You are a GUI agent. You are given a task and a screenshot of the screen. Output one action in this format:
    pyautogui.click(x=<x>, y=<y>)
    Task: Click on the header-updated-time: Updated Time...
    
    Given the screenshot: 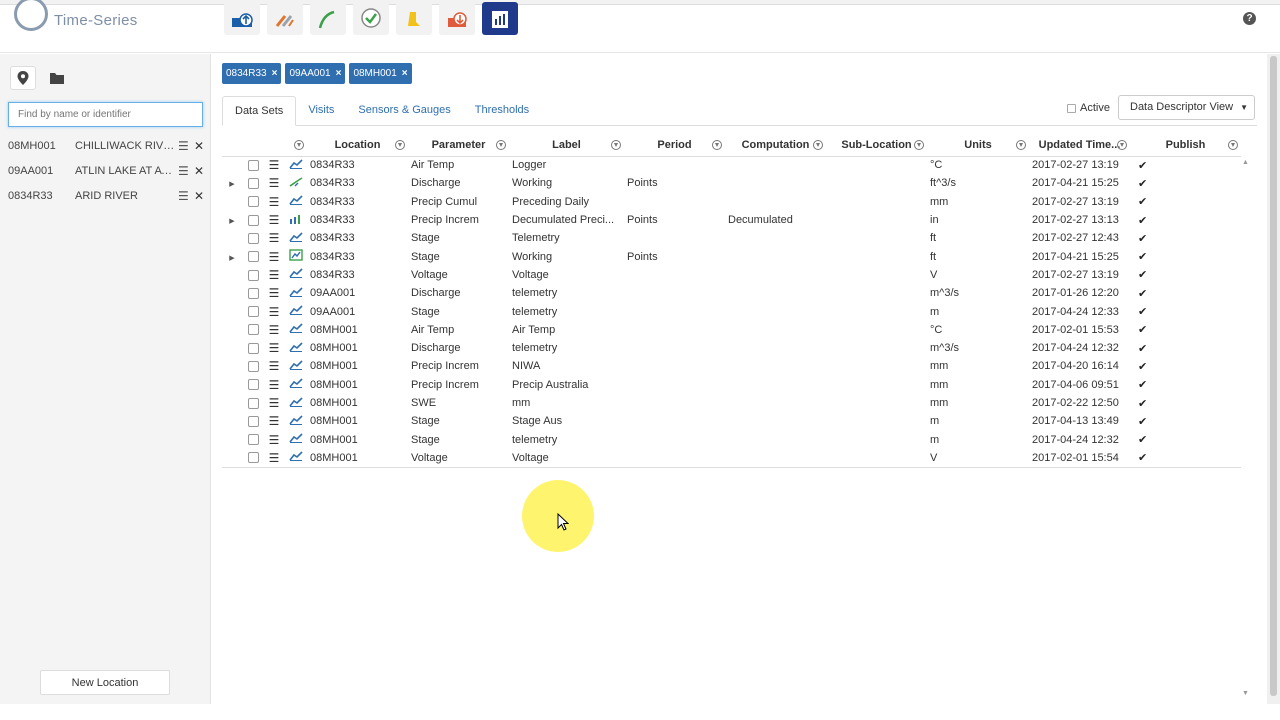 What is the action you would take?
    pyautogui.click(x=1079, y=145)
    